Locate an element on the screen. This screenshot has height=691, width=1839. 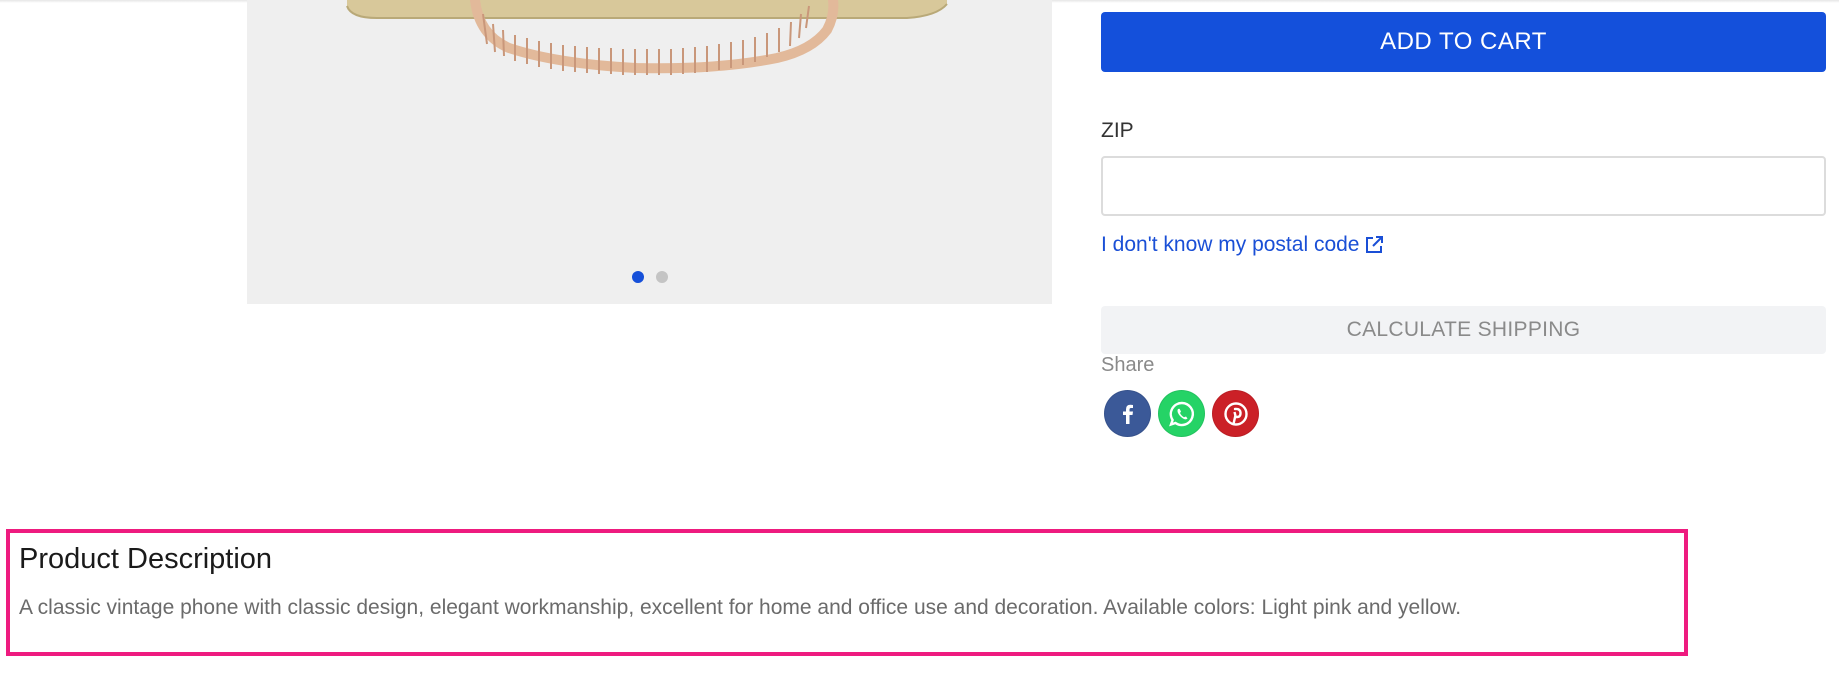
zip-input is located at coordinates (1463, 186).